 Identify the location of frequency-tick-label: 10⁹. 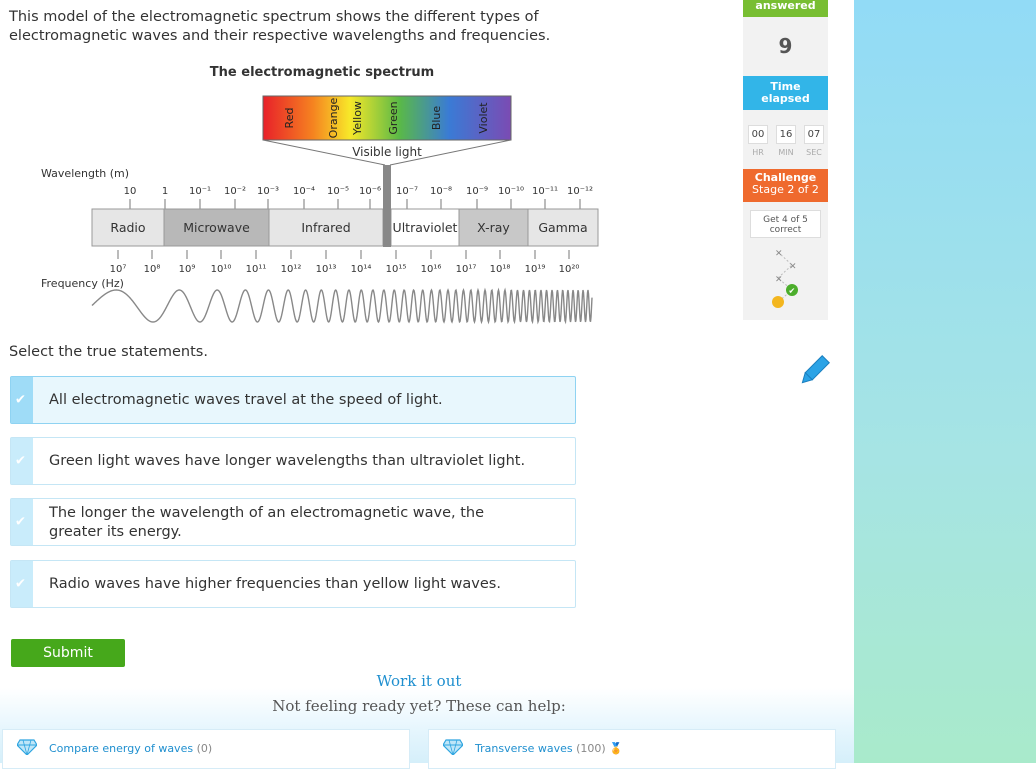
(187, 269).